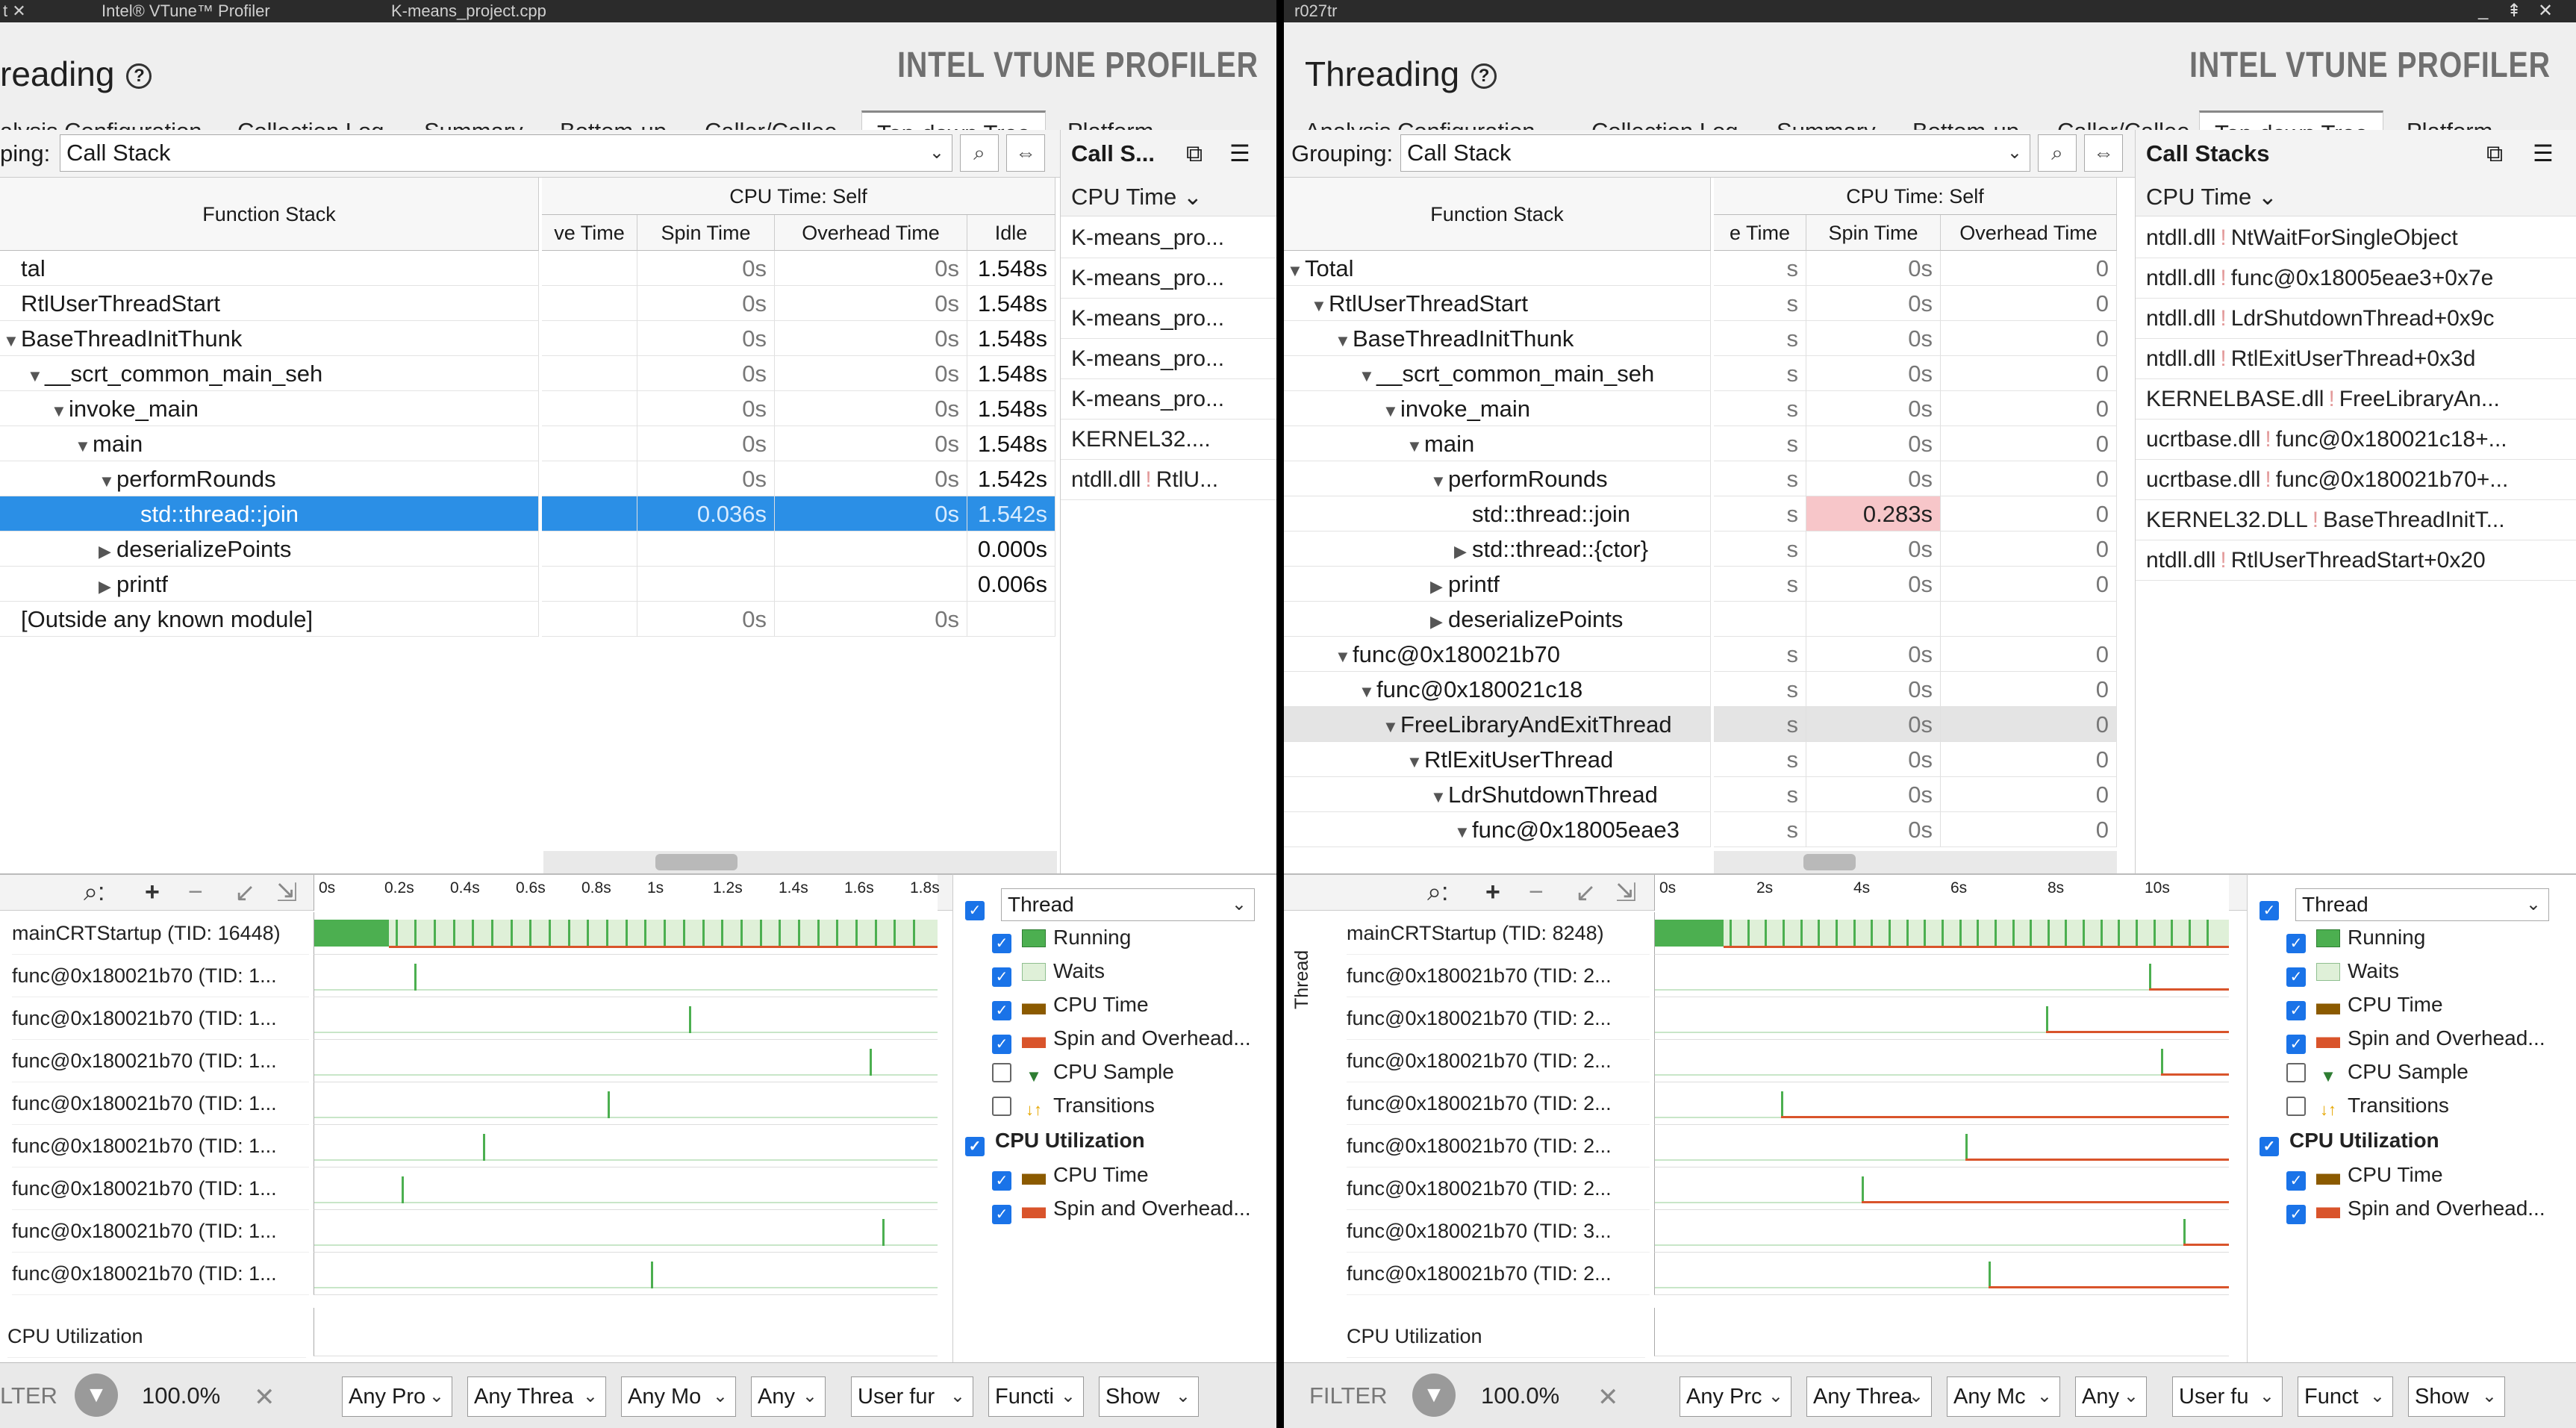 This screenshot has width=2576, height=1428. What do you see at coordinates (1070, 1175) in the screenshot?
I see `legend-subitem: ✓ CPU Time` at bounding box center [1070, 1175].